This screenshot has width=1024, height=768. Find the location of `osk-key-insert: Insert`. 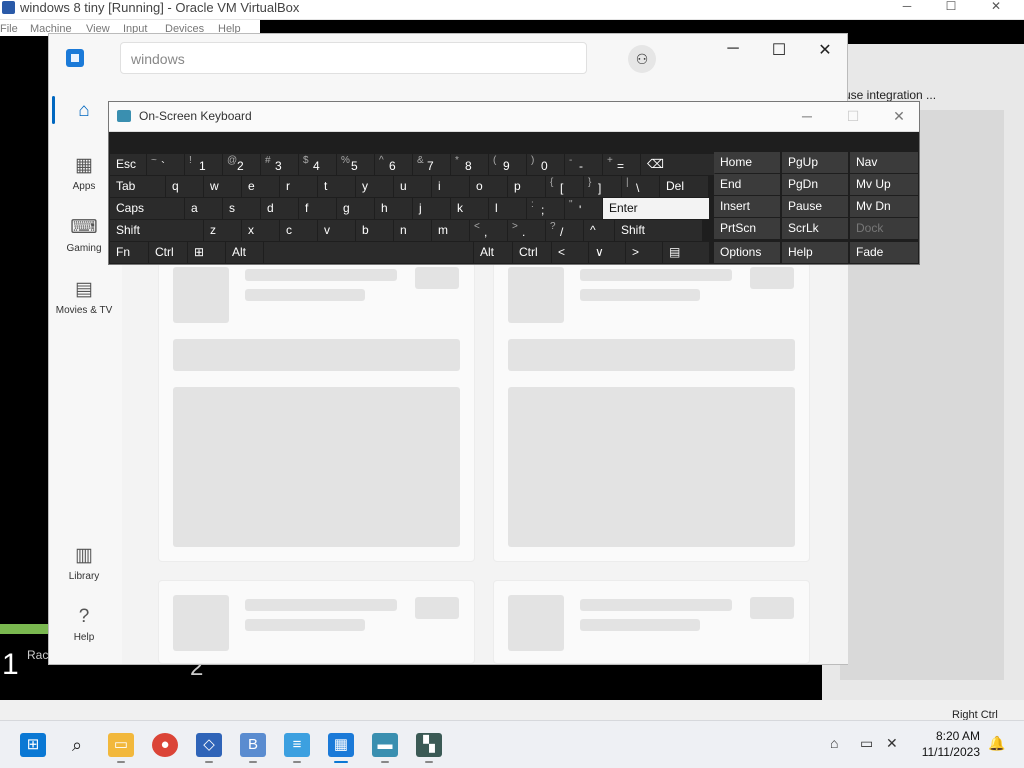

osk-key-insert: Insert is located at coordinates (747, 206).